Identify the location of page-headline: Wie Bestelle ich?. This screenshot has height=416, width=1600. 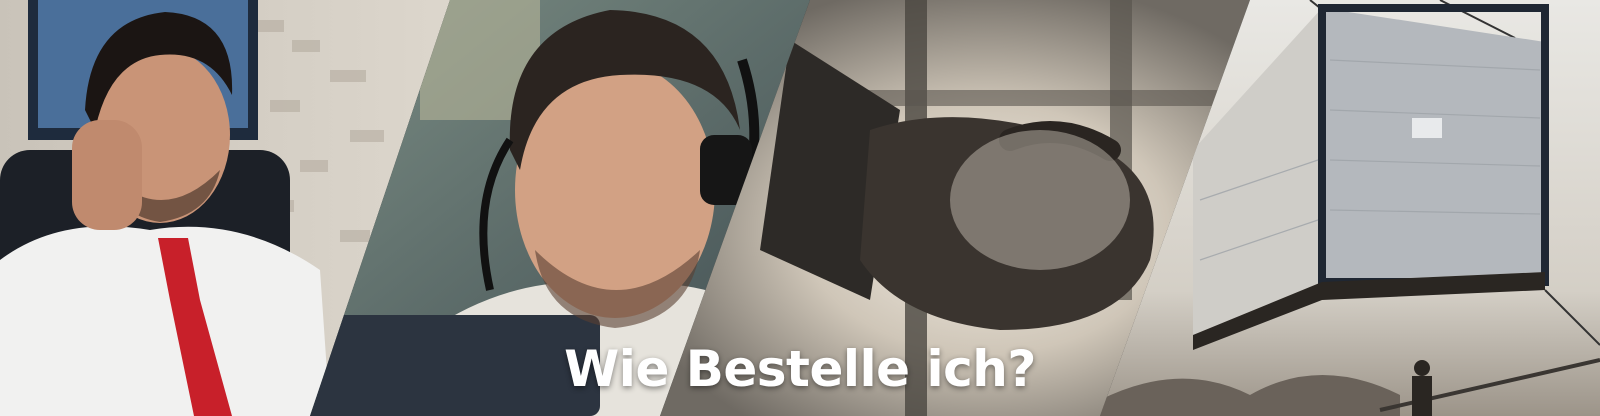
(800, 368).